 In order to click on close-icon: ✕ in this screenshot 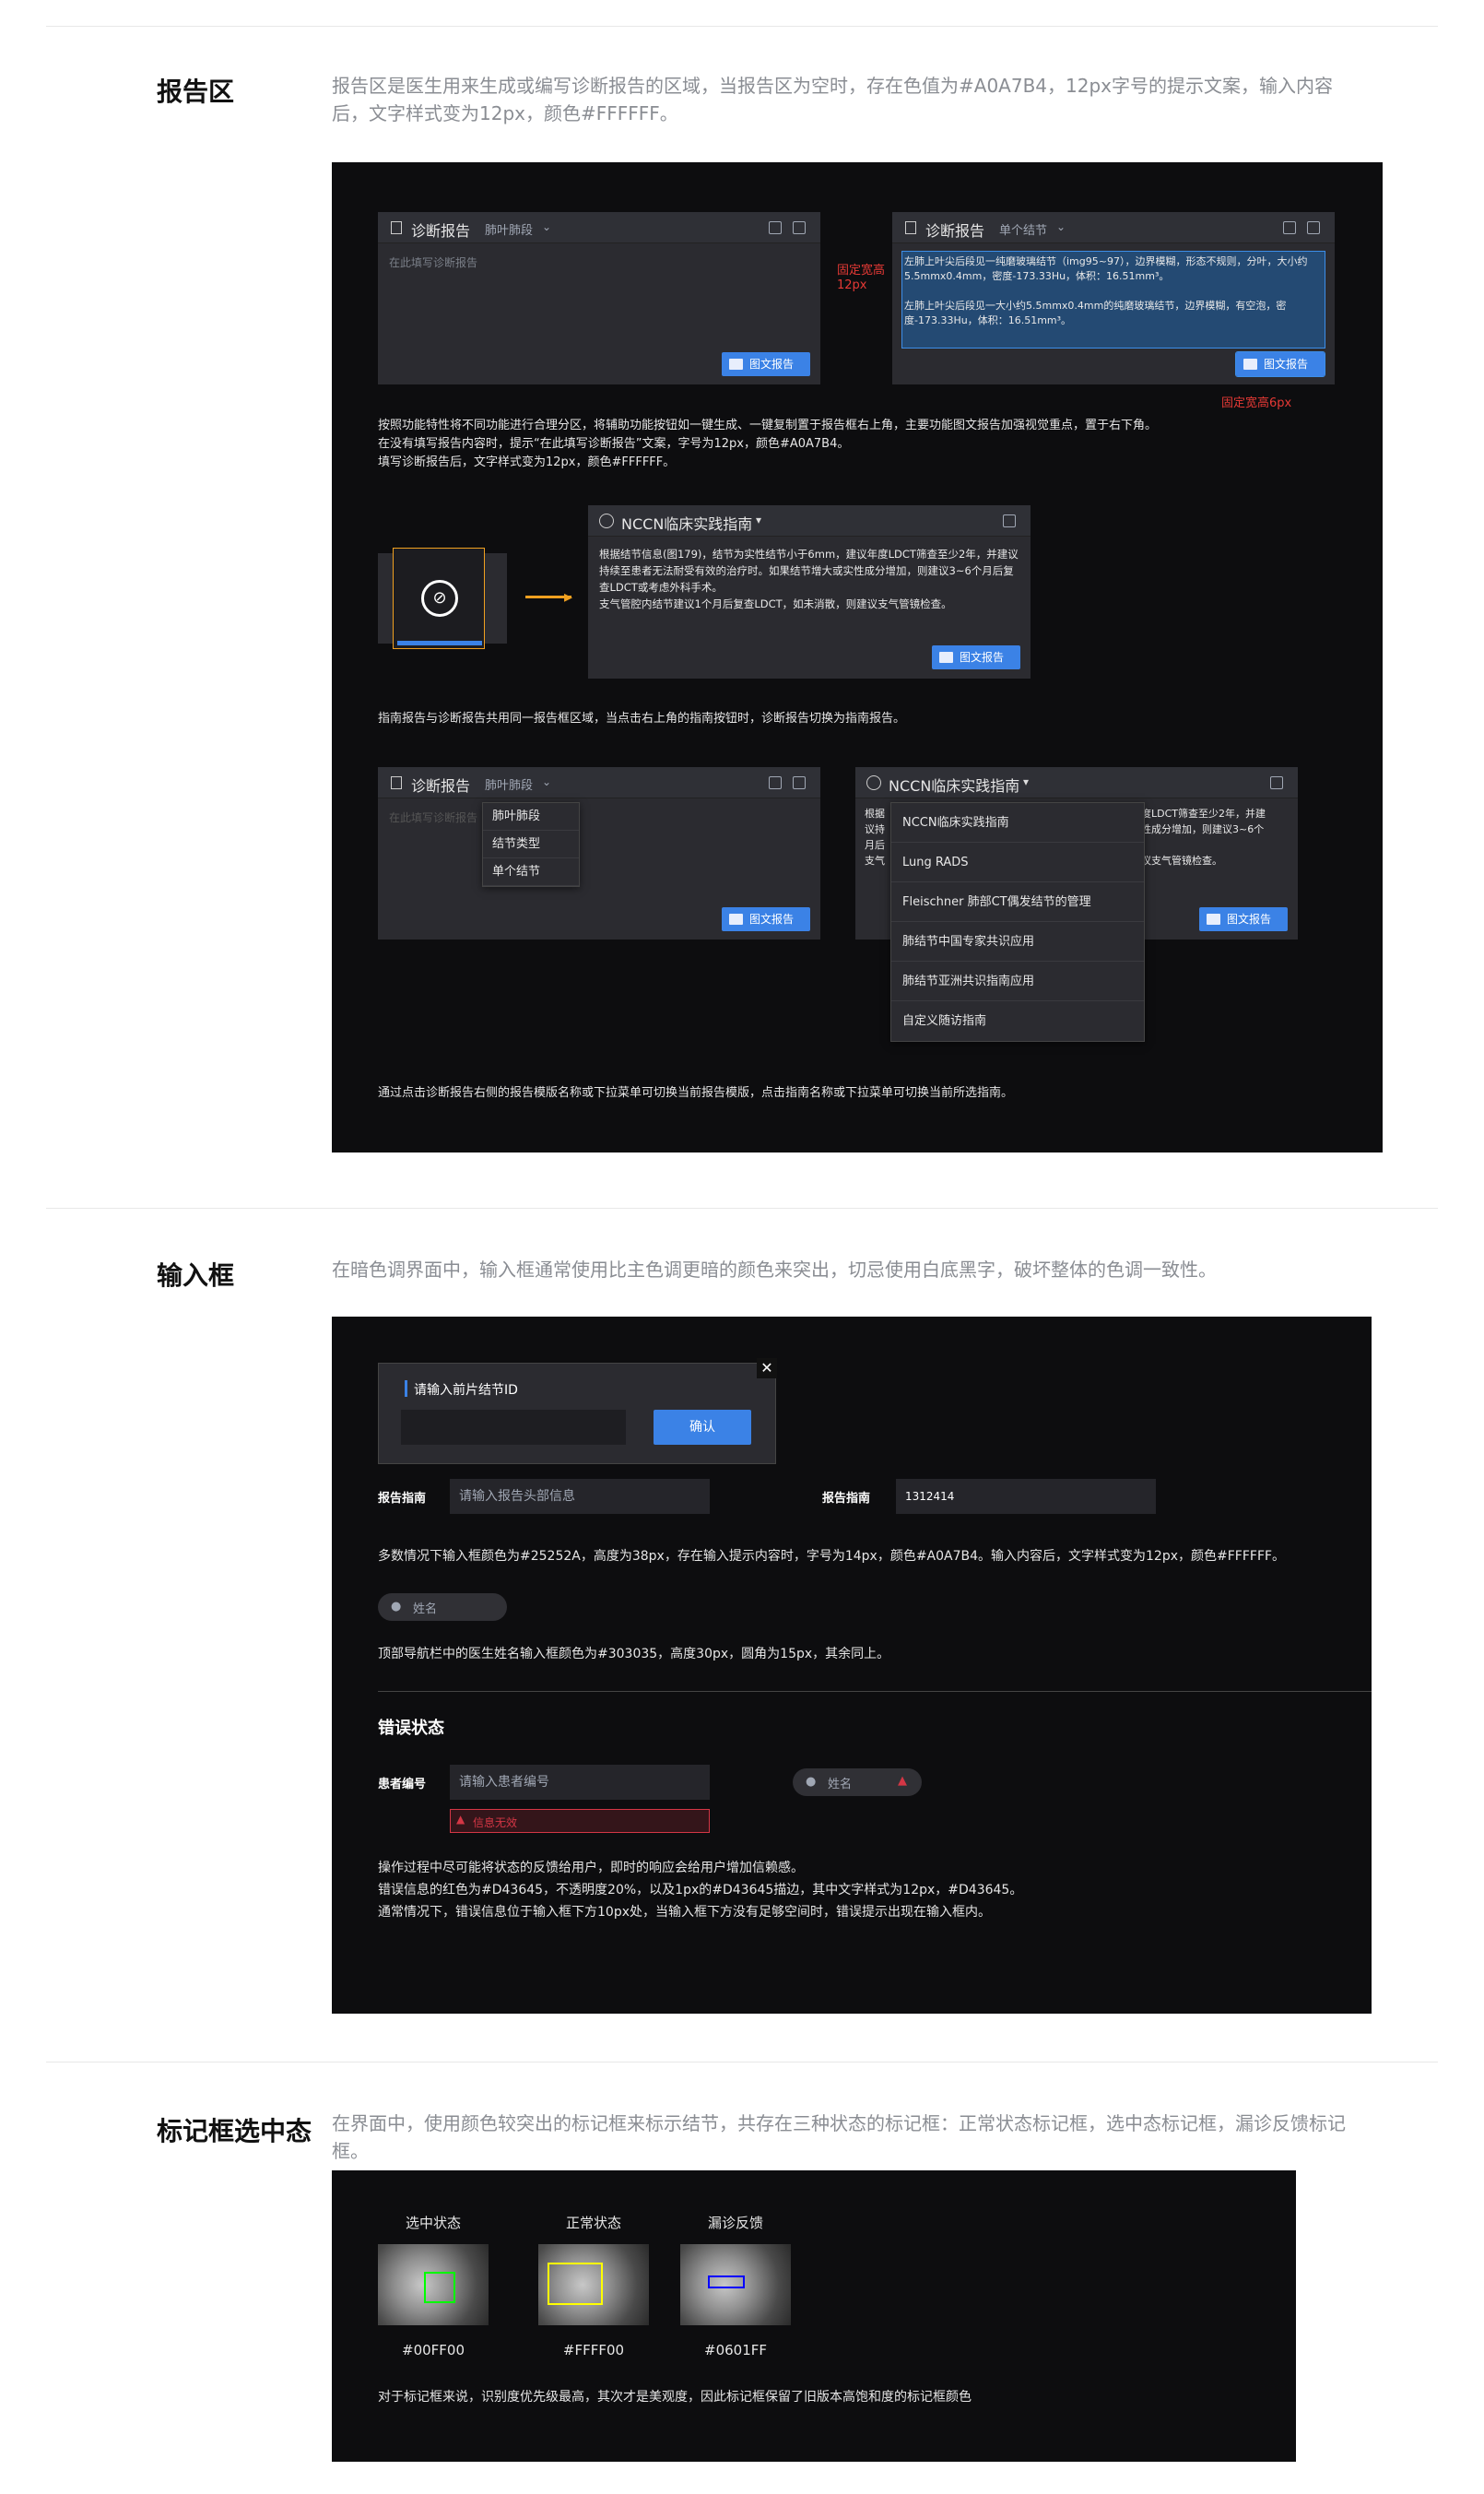, I will do `click(767, 1368)`.